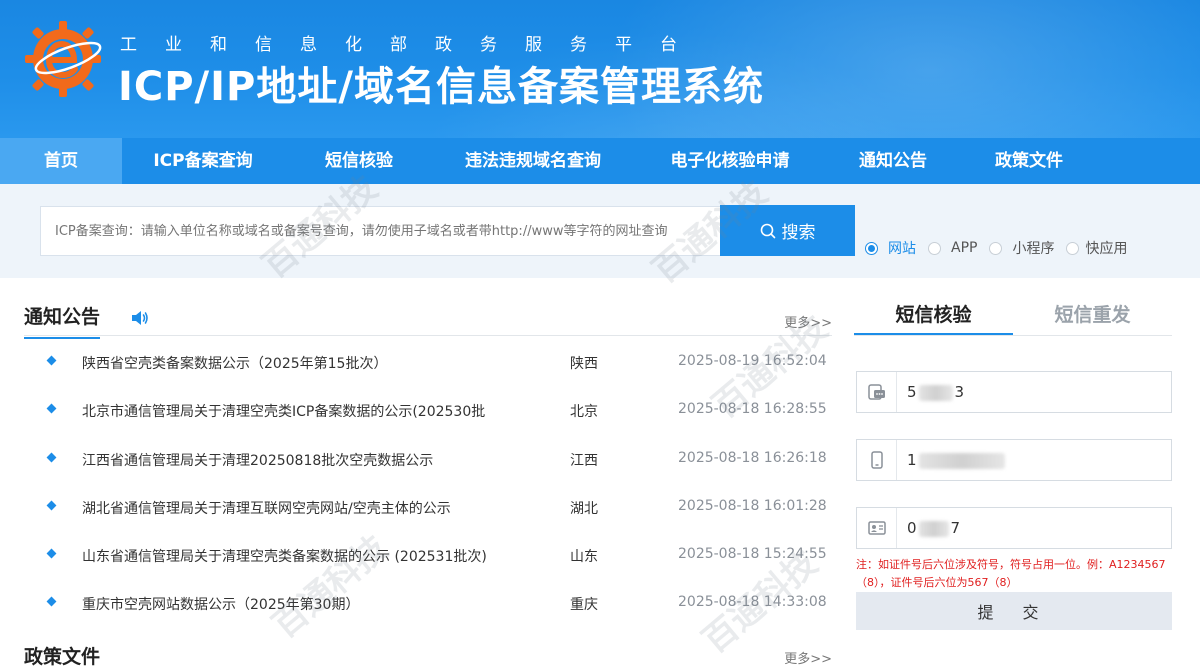 The image size is (1200, 669). Describe the element at coordinates (284, 556) in the screenshot. I see `notice-link: 山东省通信管理局关于清理空壳类备案数据的公示 (202531批次)` at that location.